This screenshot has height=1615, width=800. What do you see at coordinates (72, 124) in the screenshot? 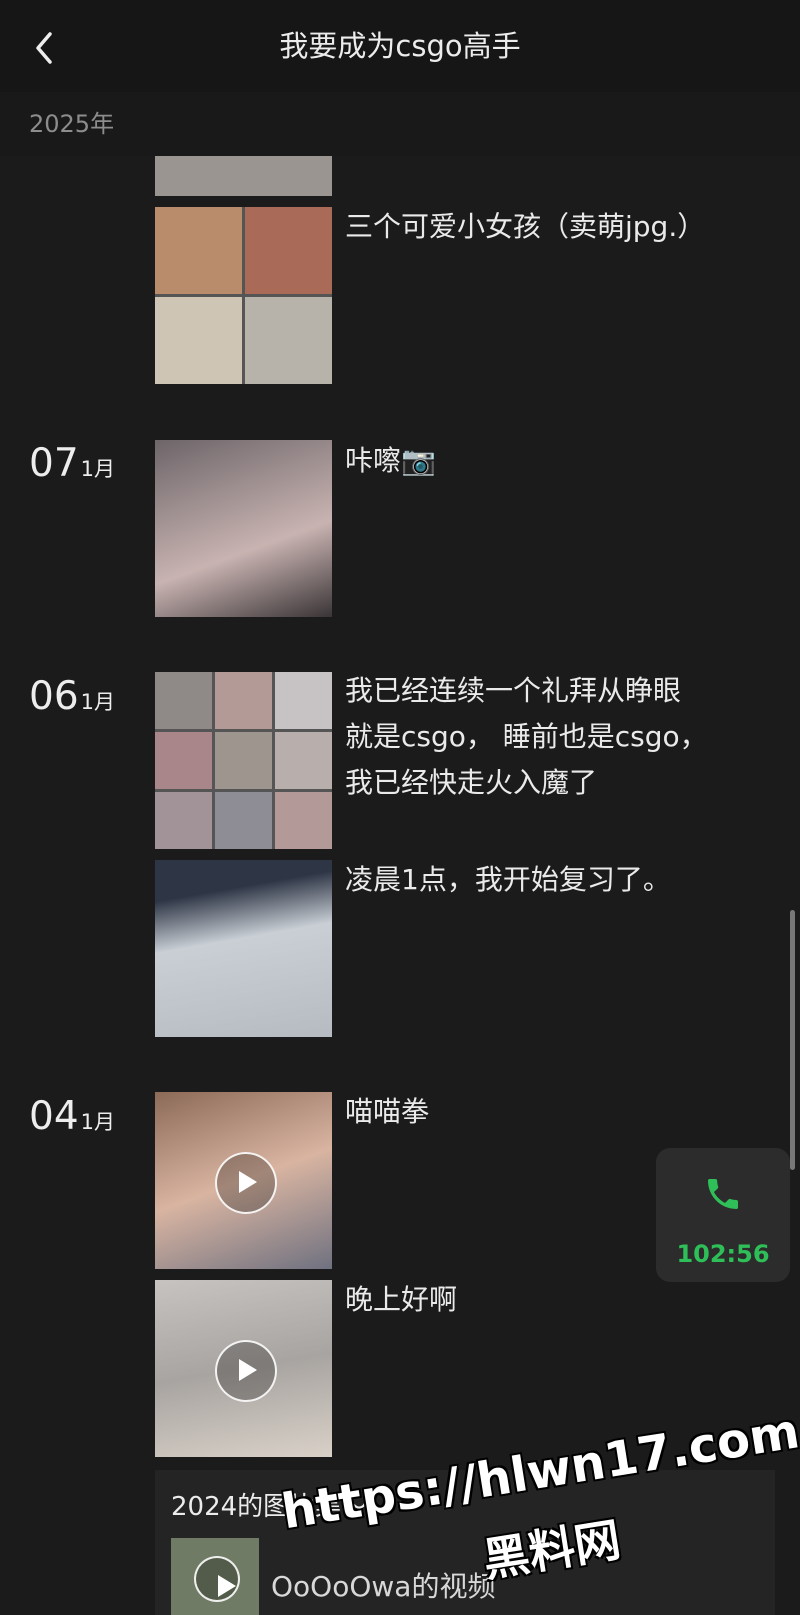
I see `year-label: 2025年` at bounding box center [72, 124].